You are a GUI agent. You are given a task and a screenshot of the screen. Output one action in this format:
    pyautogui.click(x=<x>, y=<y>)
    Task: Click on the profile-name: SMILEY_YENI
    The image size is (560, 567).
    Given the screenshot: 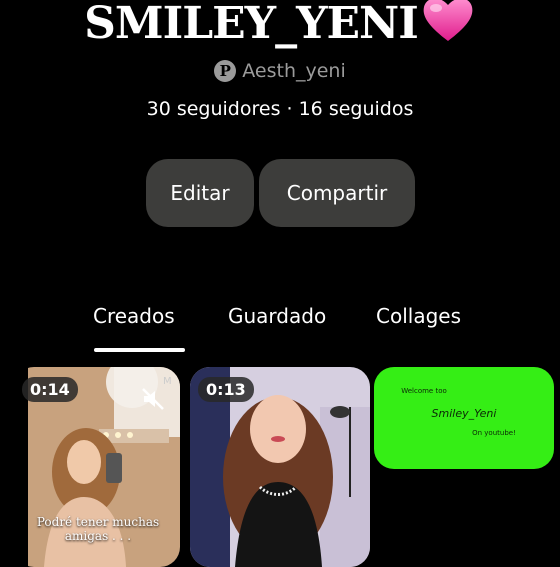 What is the action you would take?
    pyautogui.click(x=280, y=26)
    